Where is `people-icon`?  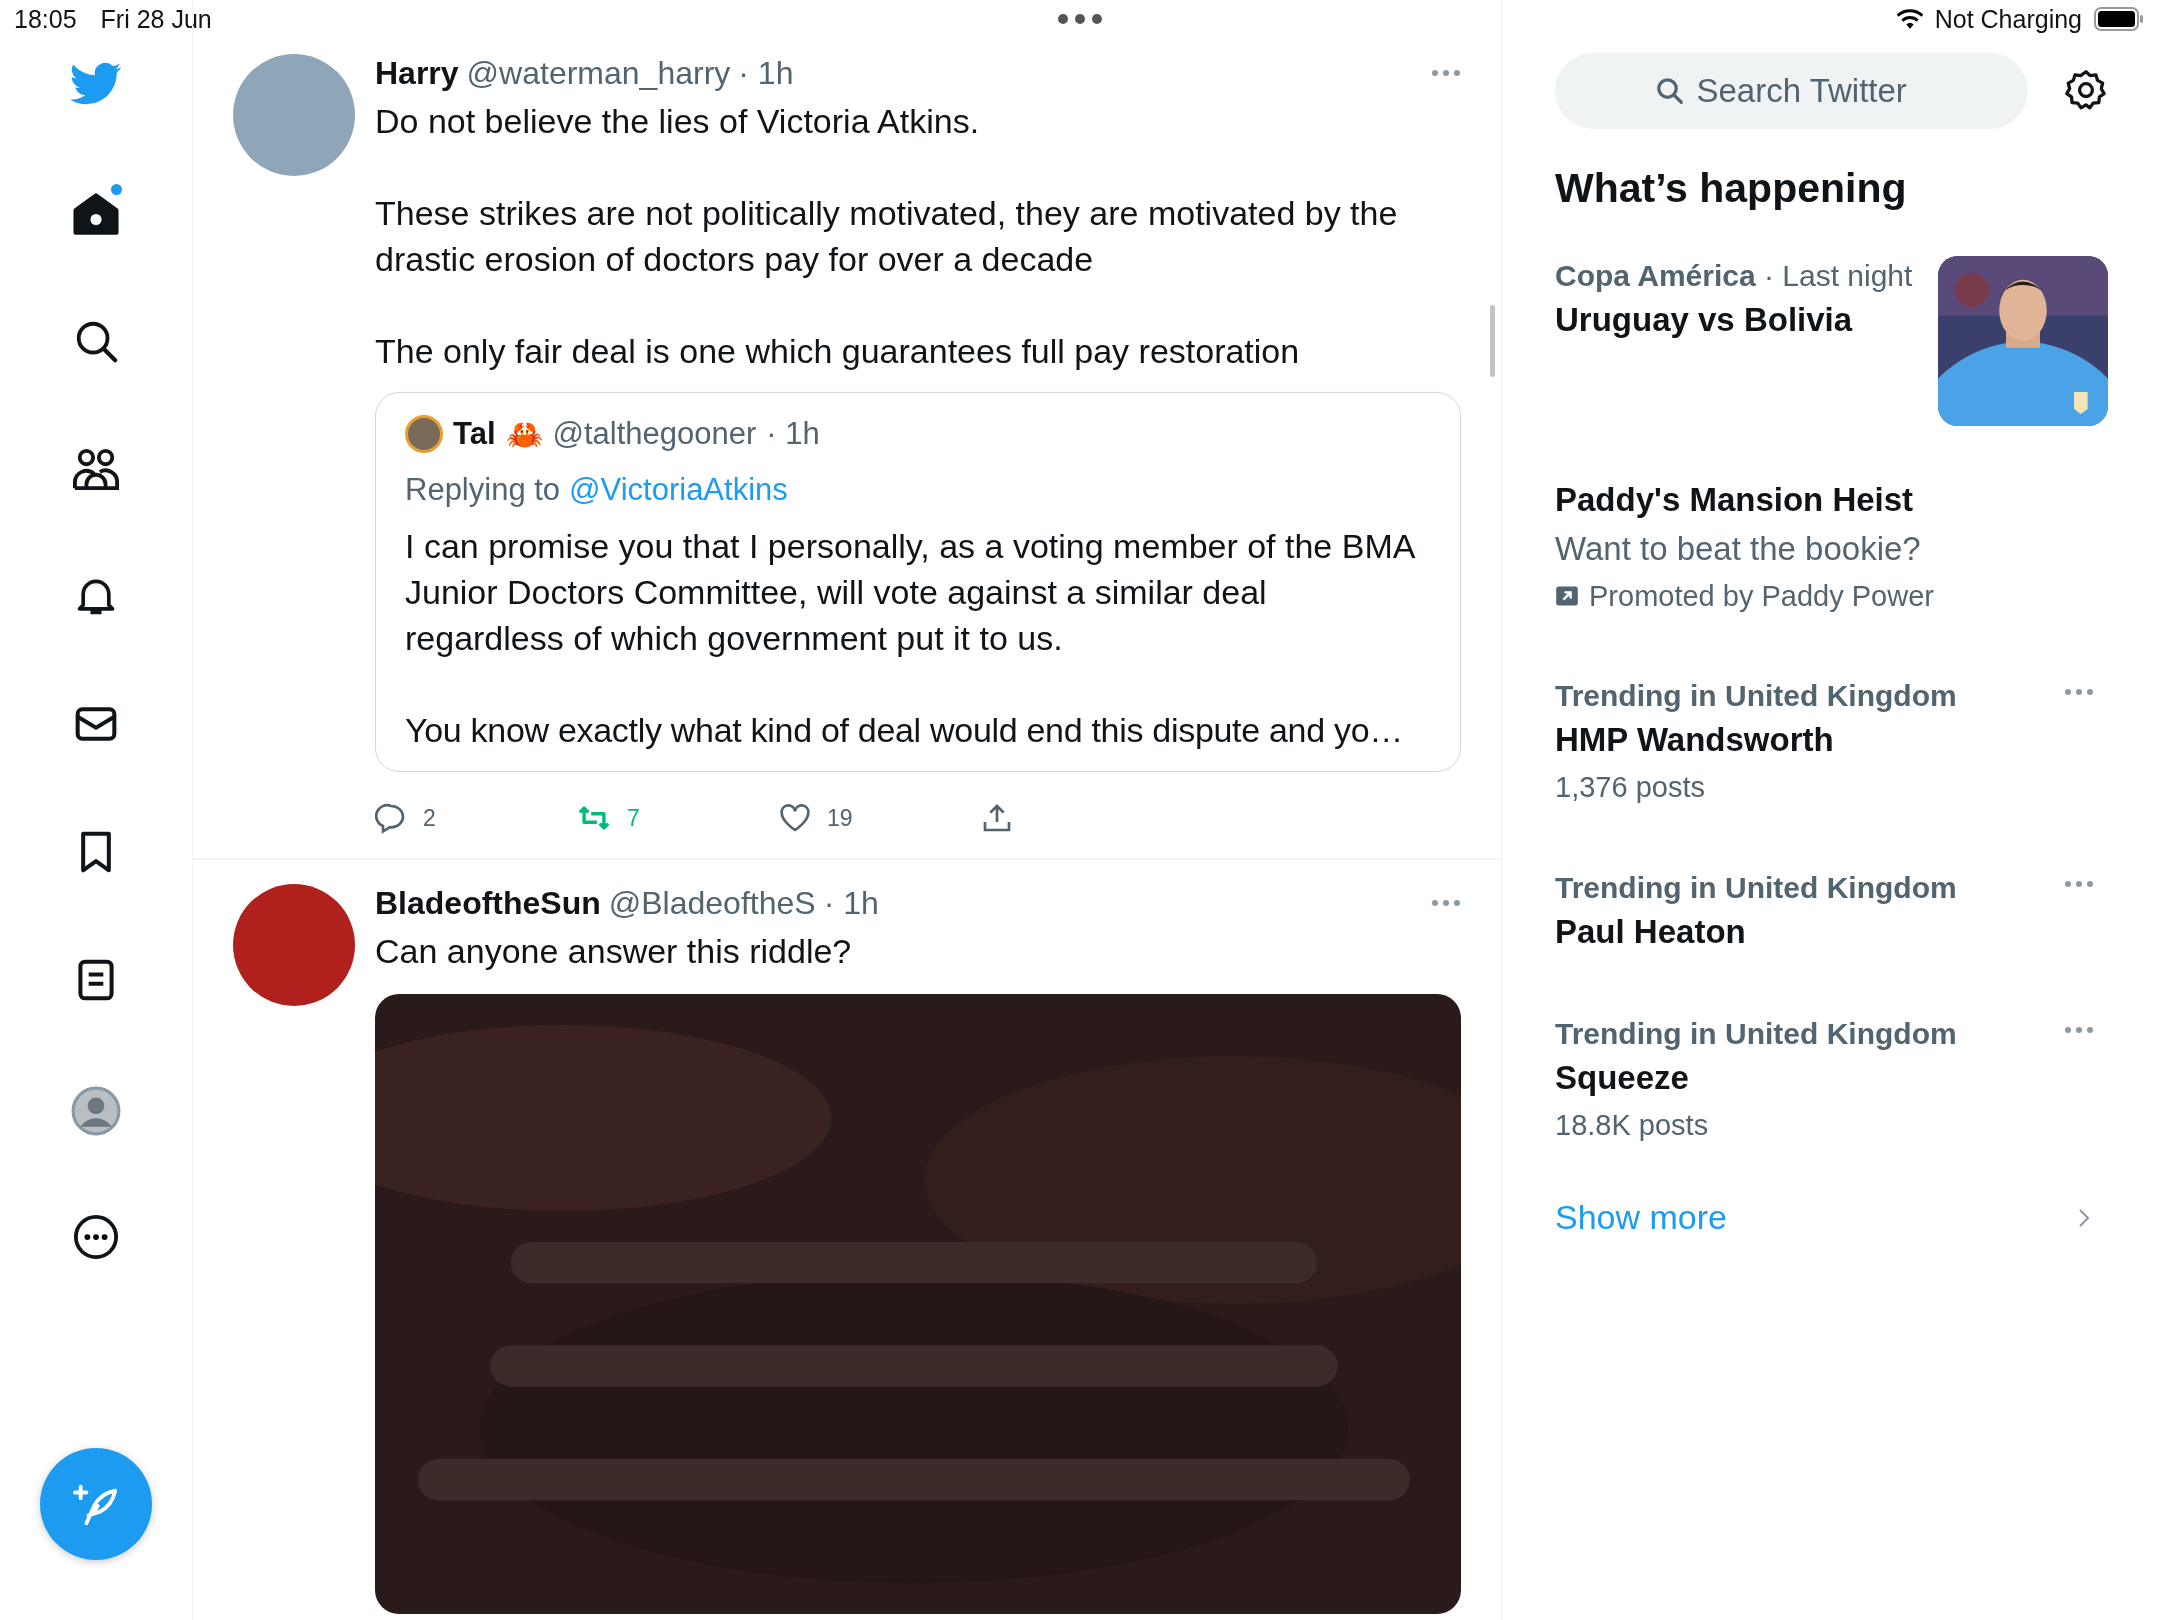 people-icon is located at coordinates (96, 469).